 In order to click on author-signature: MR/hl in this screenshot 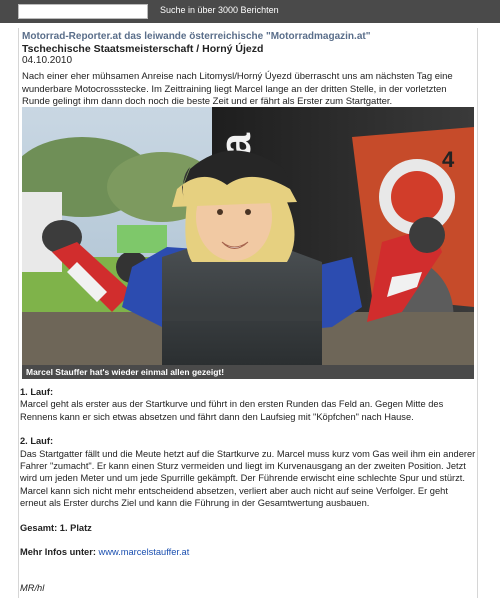, I will do `click(32, 588)`.